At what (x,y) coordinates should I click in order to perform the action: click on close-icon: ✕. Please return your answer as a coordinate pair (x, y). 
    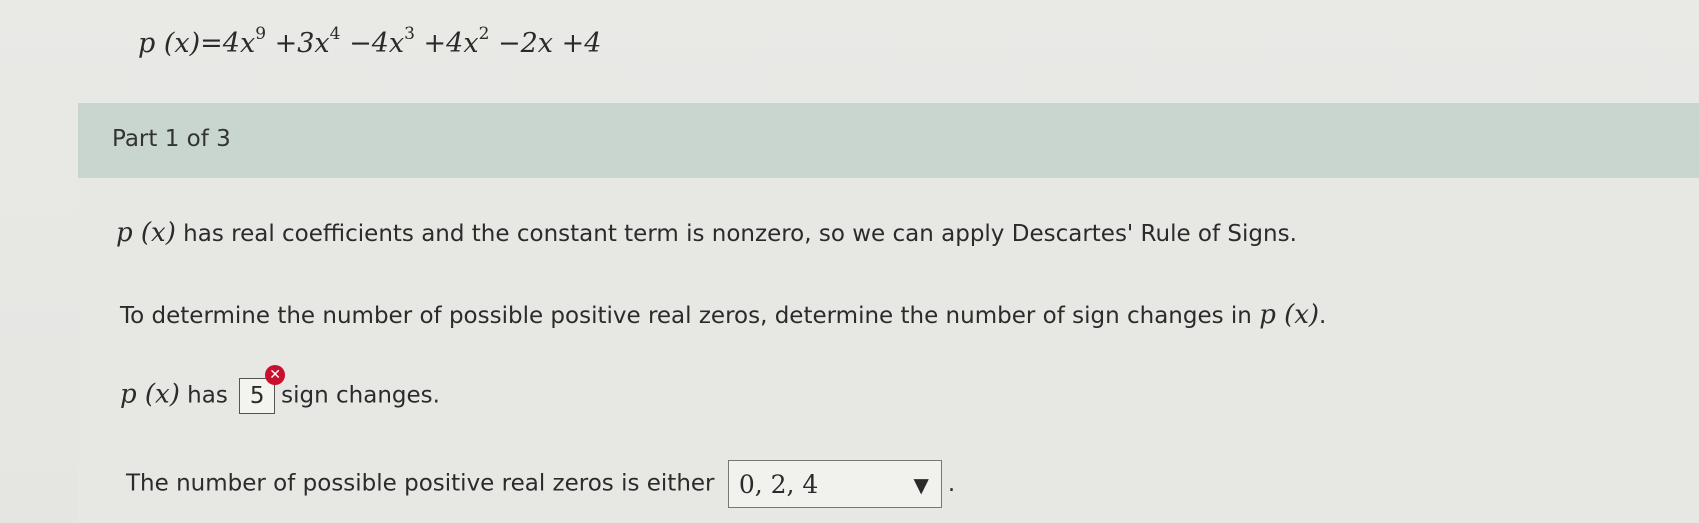
    Looking at the image, I should click on (275, 375).